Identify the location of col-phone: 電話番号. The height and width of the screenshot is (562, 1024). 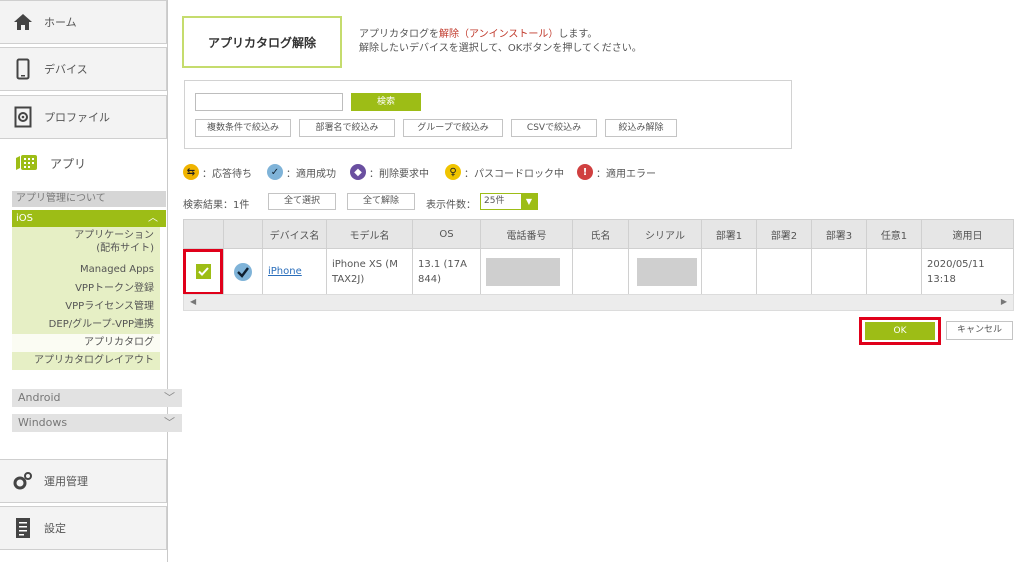
(526, 234).